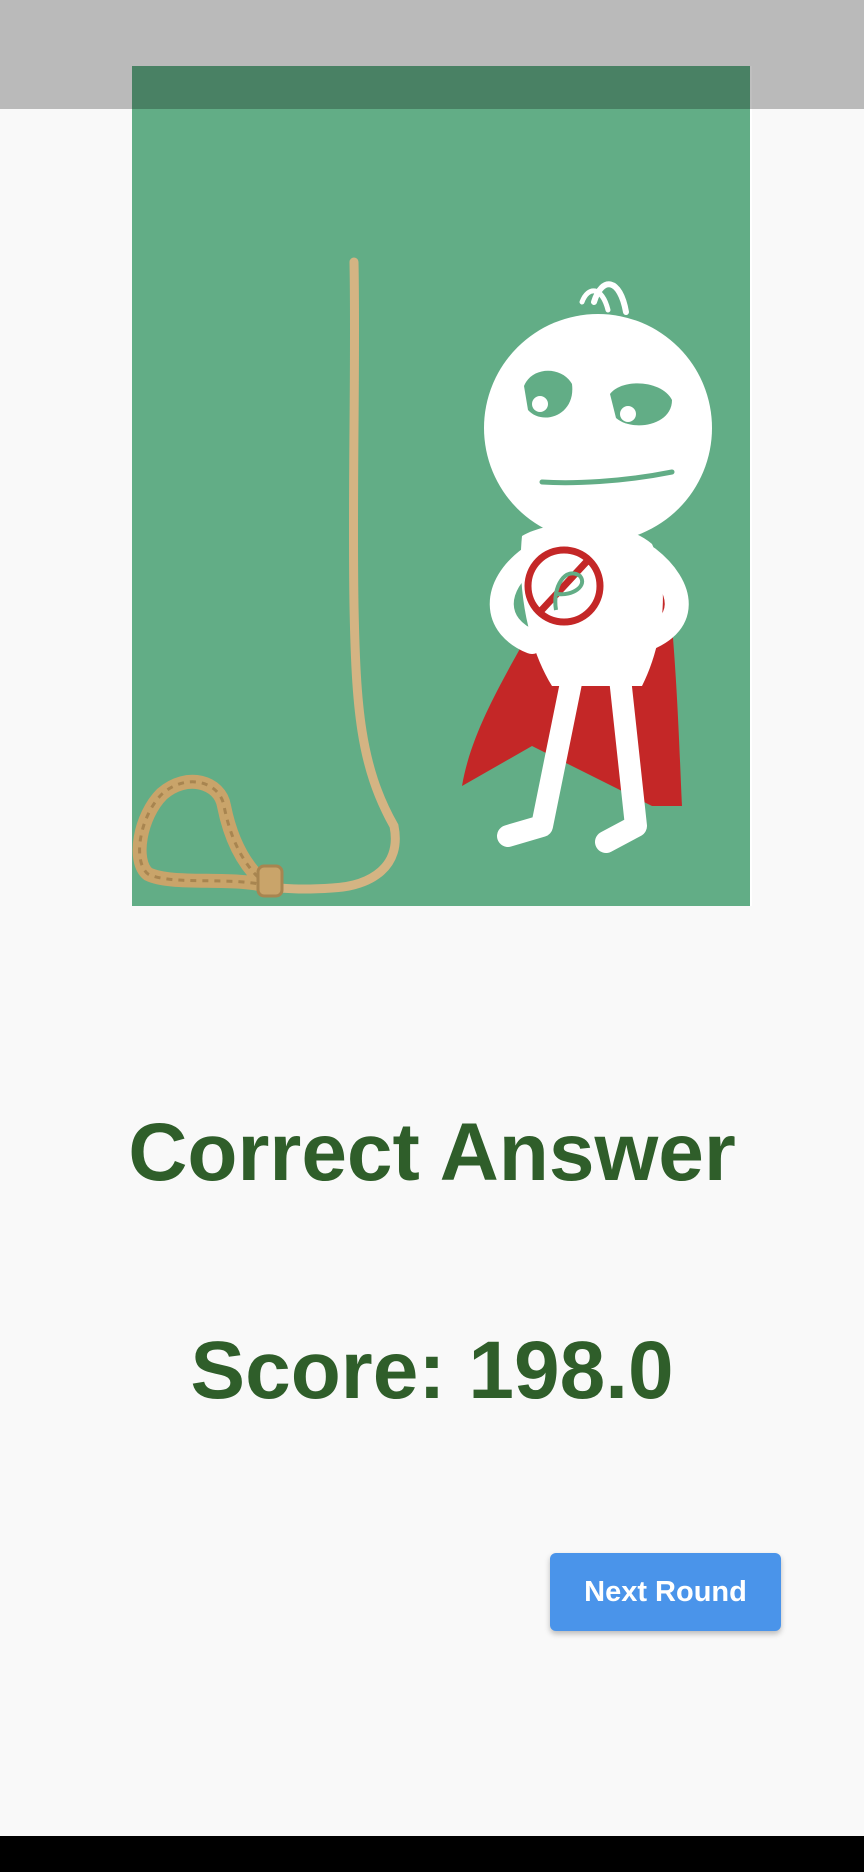  I want to click on system-navigation-bar, so click(432, 1854).